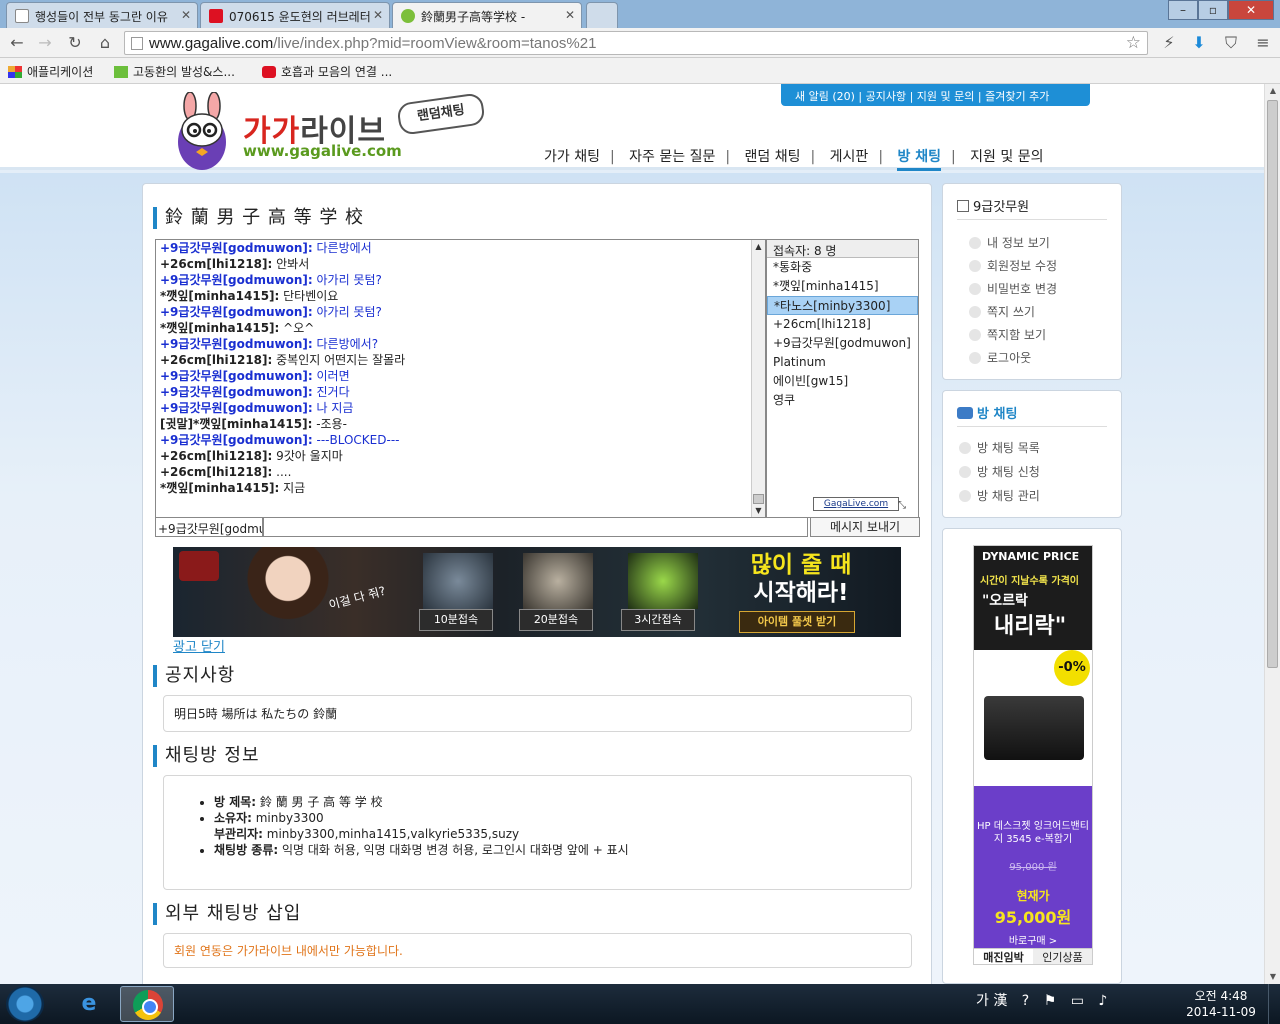 The height and width of the screenshot is (1024, 1280). What do you see at coordinates (209, 527) in the screenshot?
I see `nickname-field: +9급갓무원[godmuwon]` at bounding box center [209, 527].